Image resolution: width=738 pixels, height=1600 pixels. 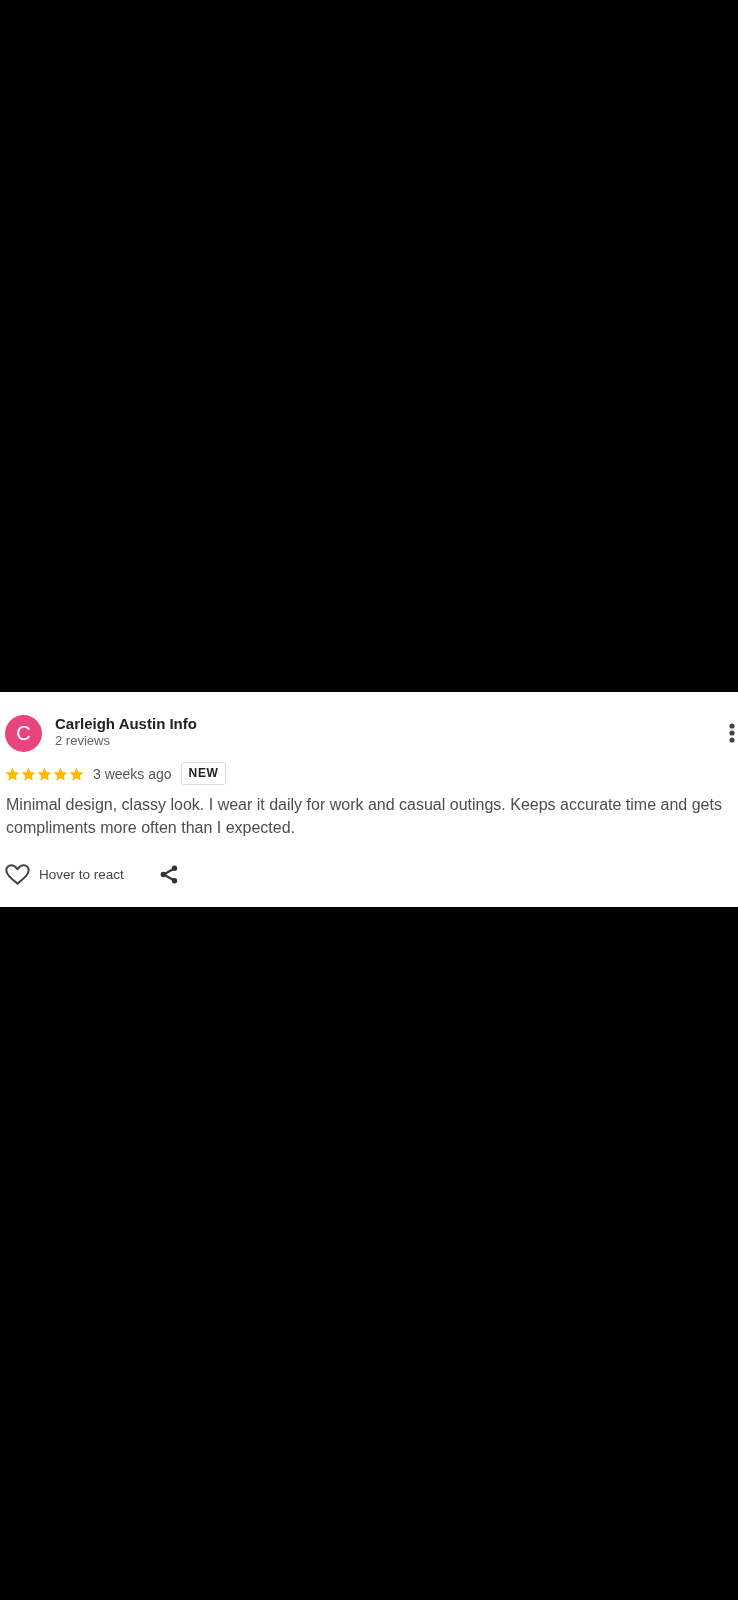 I want to click on heart-icon, so click(x=17, y=874).